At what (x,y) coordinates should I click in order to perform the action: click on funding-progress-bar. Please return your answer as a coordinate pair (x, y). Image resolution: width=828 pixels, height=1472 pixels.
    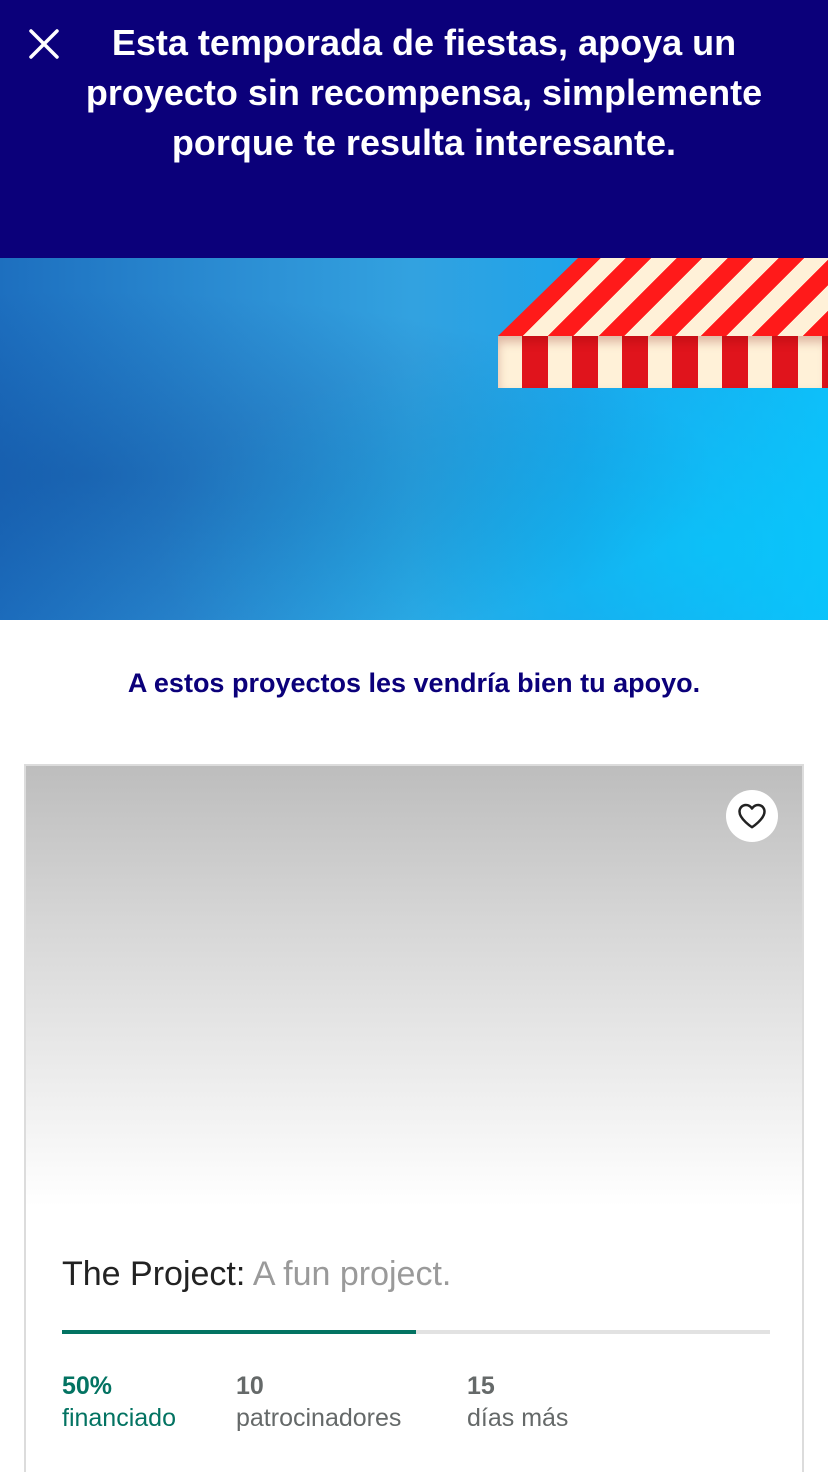
    Looking at the image, I should click on (416, 1332).